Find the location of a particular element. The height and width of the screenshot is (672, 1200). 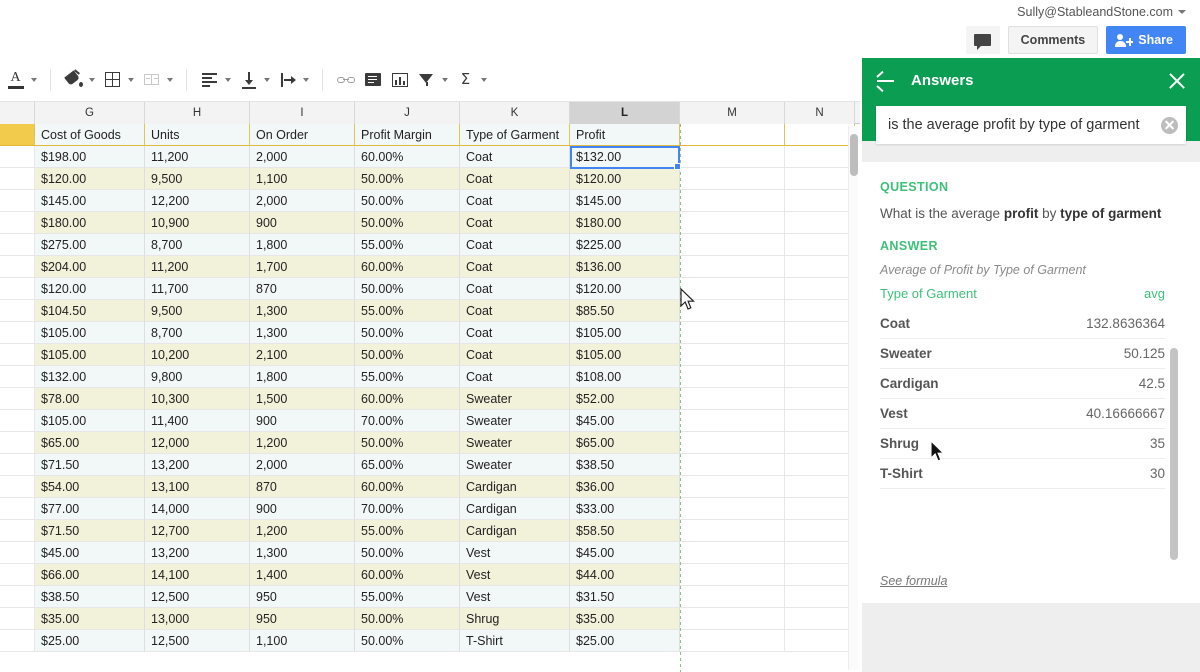

insert-chart-button is located at coordinates (399, 79).